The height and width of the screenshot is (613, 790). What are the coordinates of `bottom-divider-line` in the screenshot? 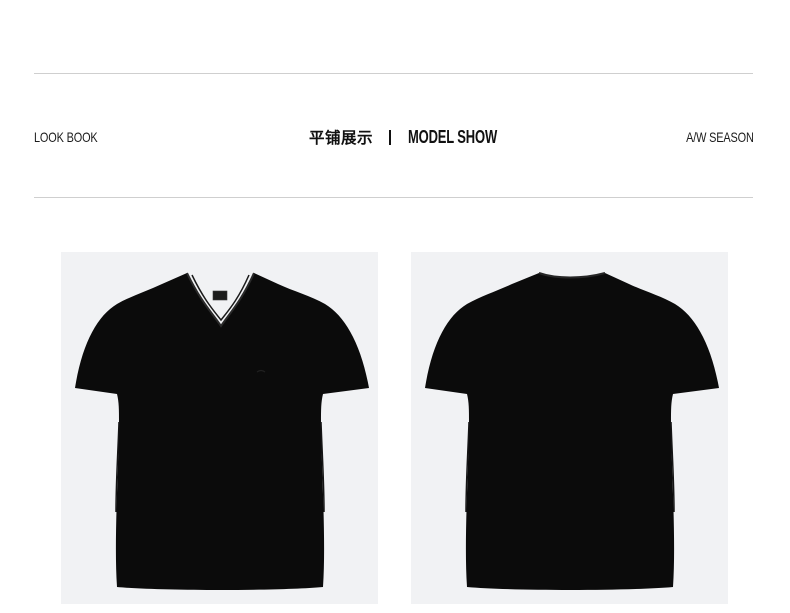 It's located at (393, 197).